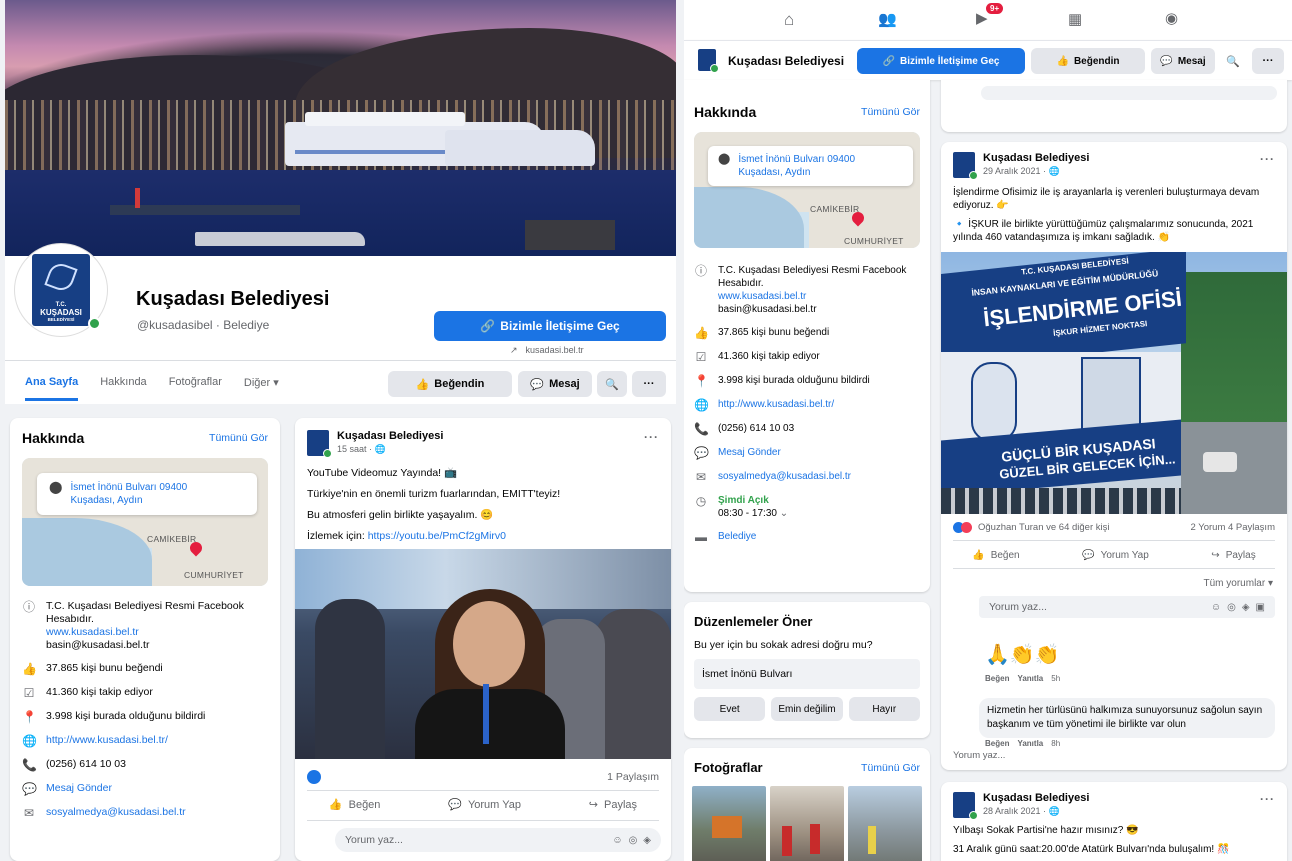 This screenshot has width=1292, height=861. I want to click on sticker-icon: ▣, so click(1260, 607).